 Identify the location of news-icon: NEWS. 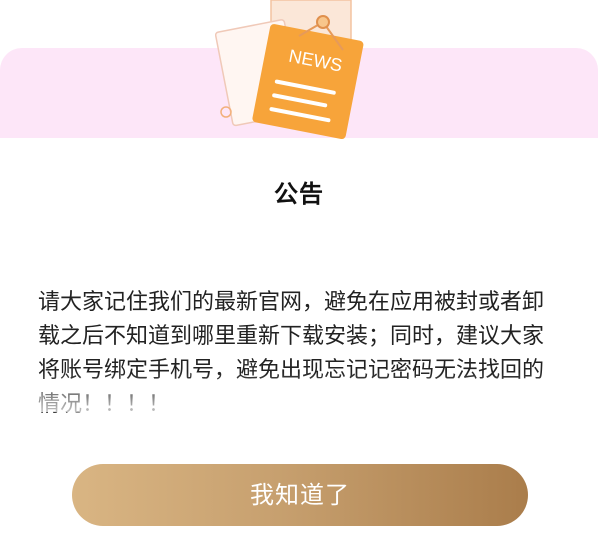
(294, 70).